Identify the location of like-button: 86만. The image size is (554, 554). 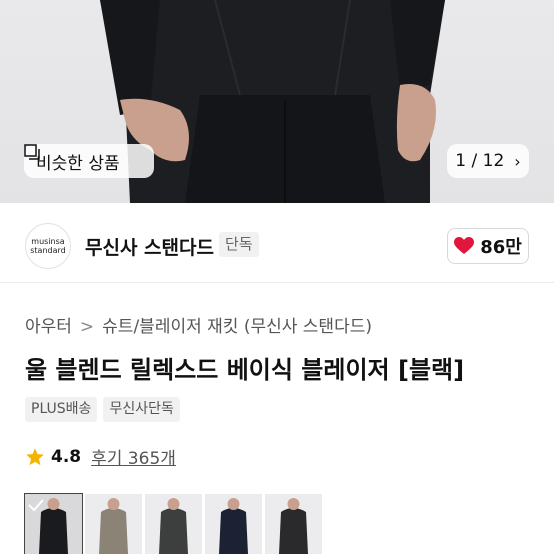
(488, 246).